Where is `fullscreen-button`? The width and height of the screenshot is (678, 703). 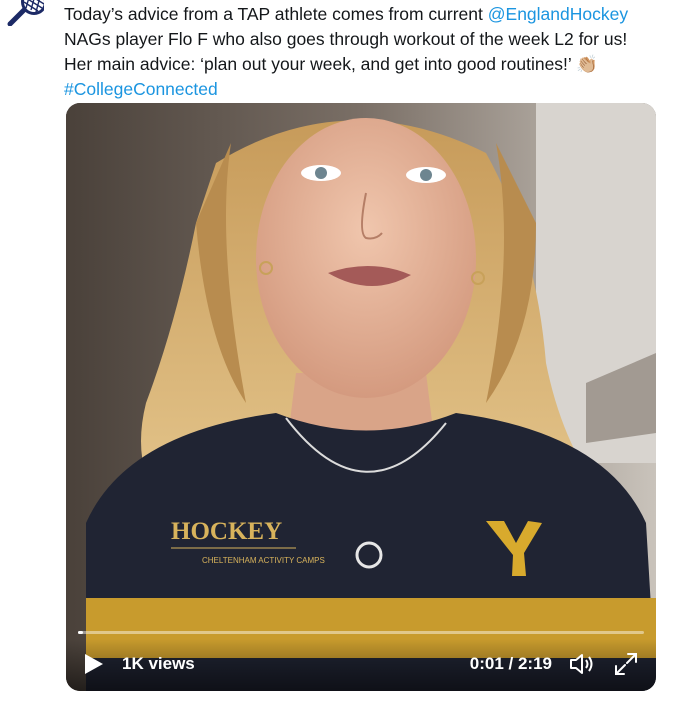
fullscreen-button is located at coordinates (626, 664).